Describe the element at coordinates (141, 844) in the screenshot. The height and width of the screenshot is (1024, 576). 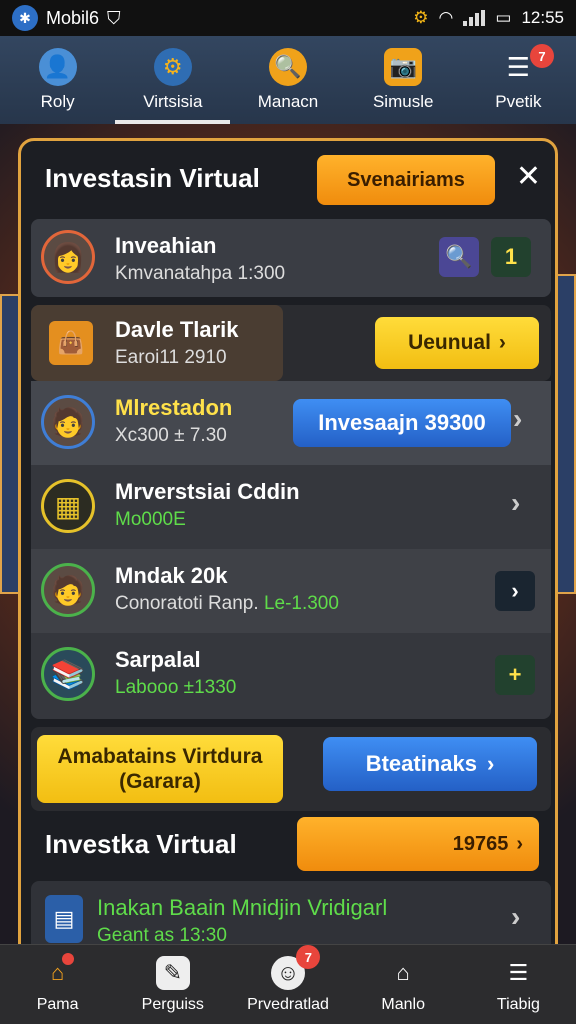
I see `section-title: Investka Virtual` at that location.